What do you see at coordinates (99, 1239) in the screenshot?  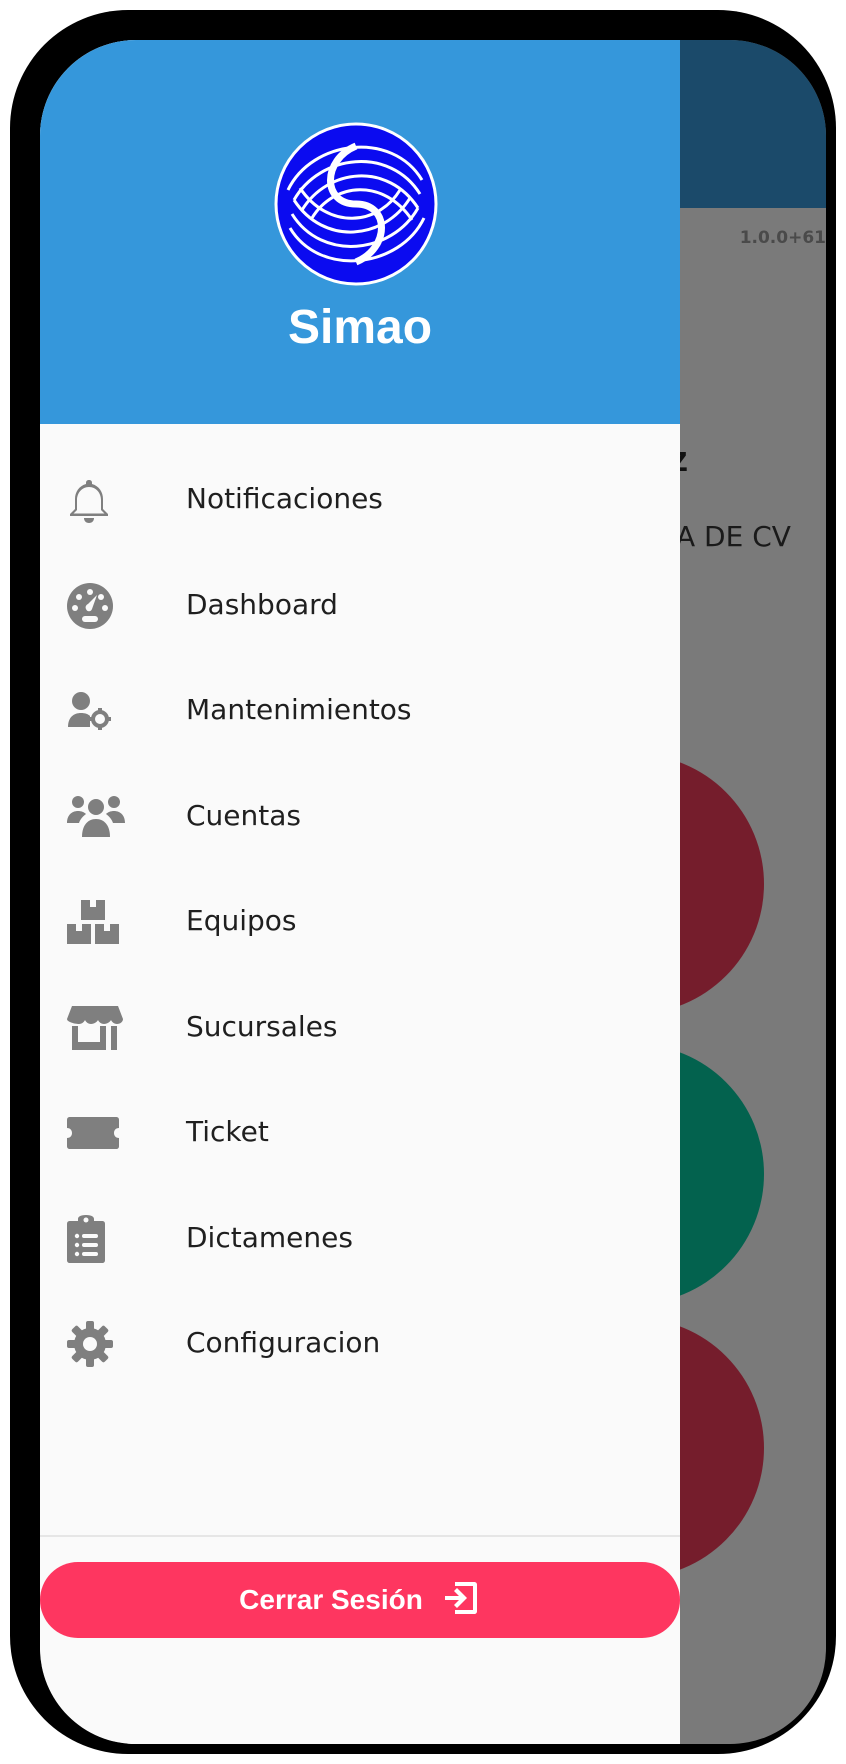 I see `clipboard-list-icon` at bounding box center [99, 1239].